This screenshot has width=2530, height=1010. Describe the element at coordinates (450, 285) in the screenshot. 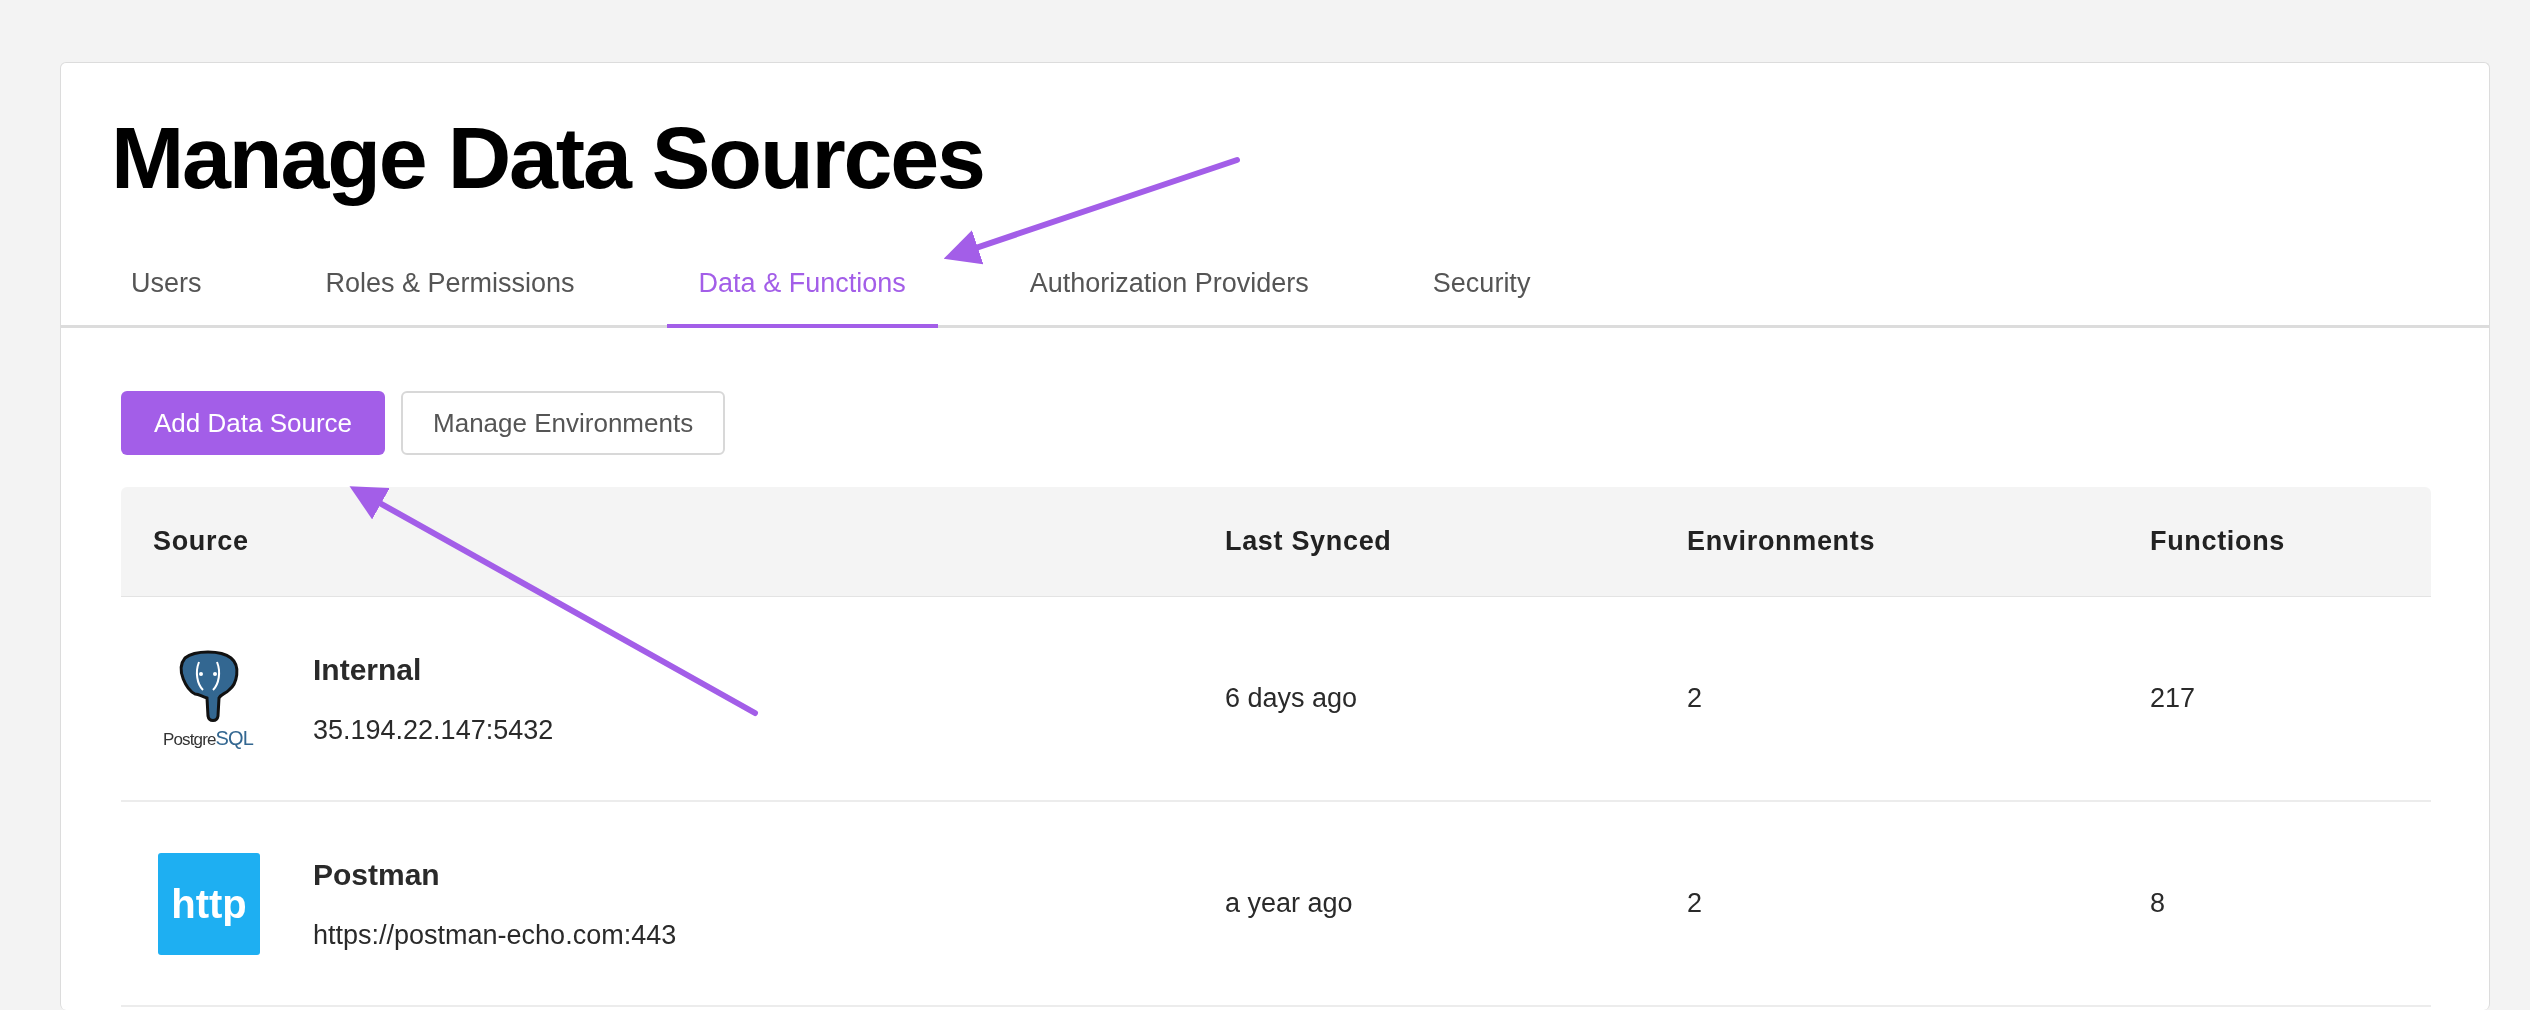

I see `tab: Roles & Permissions` at that location.